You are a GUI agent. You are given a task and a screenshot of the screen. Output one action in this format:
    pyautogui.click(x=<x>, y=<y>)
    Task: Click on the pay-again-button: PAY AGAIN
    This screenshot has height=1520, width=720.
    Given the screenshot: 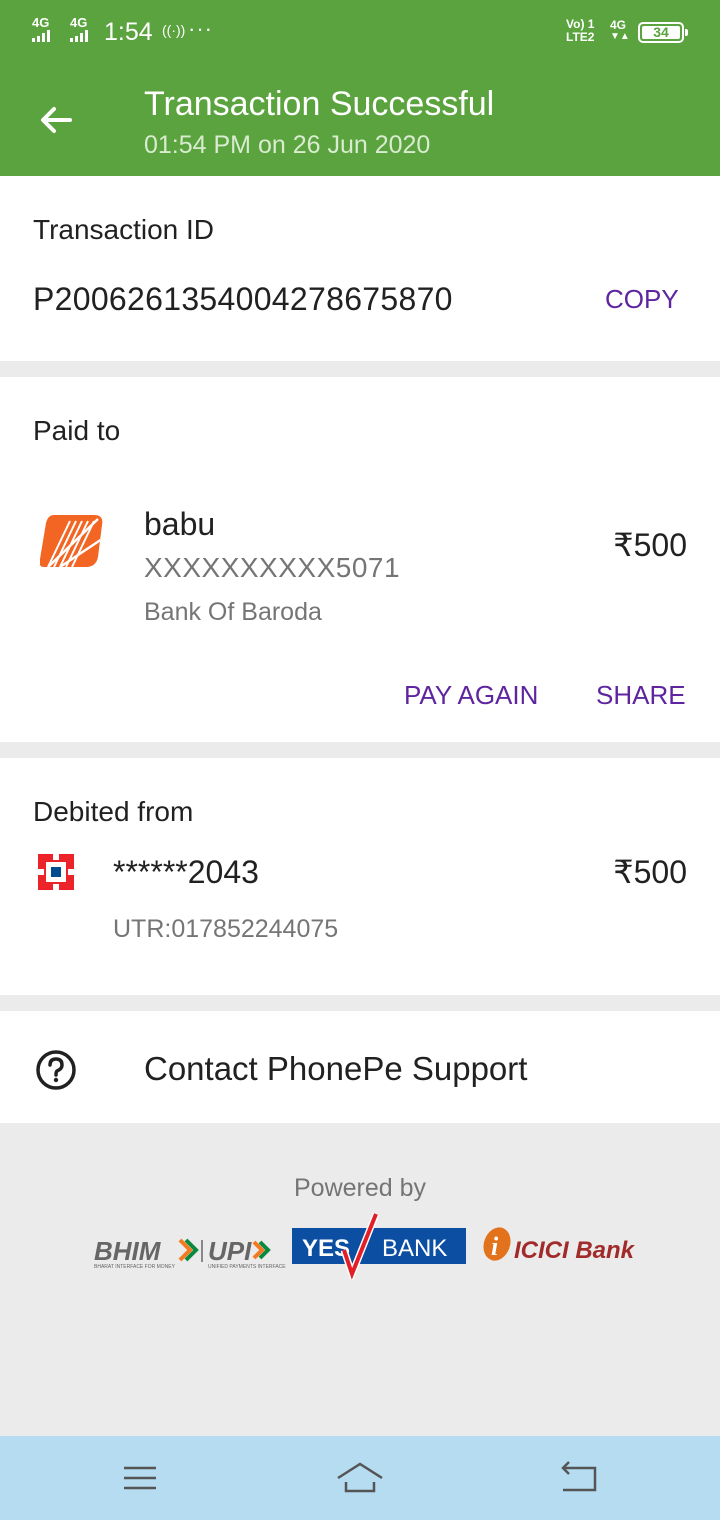 What is the action you would take?
    pyautogui.click(x=471, y=695)
    